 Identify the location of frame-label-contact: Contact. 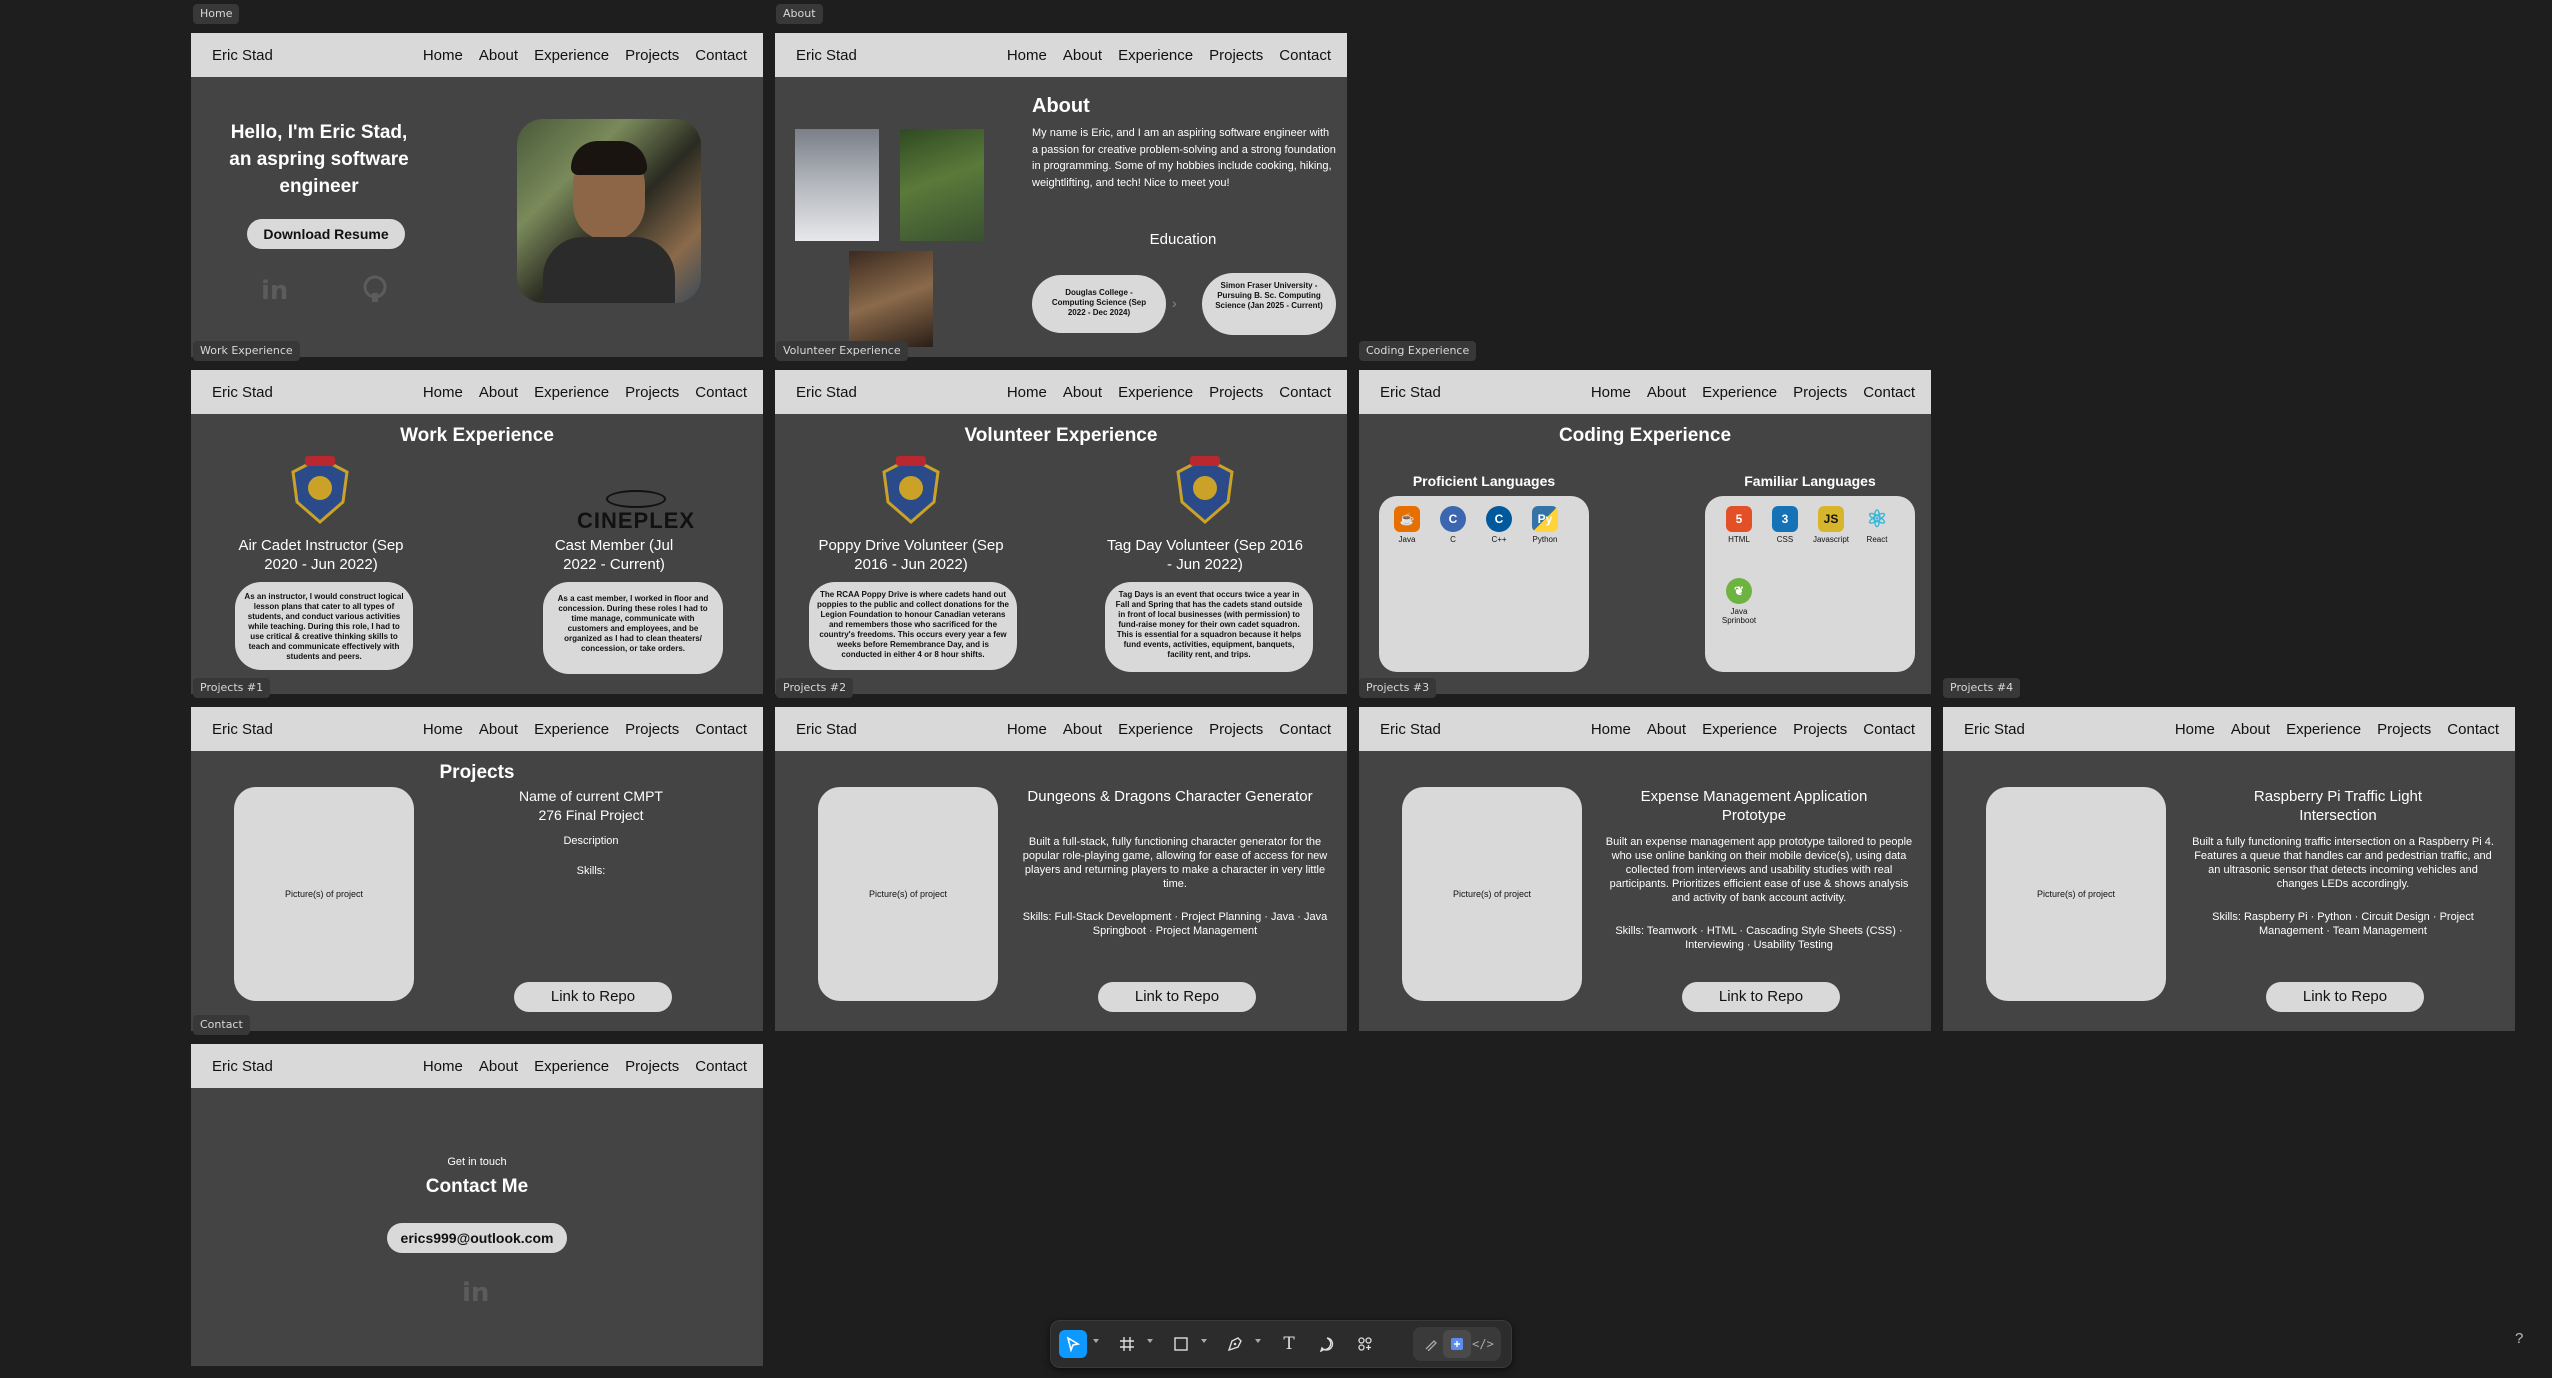
(221, 1025).